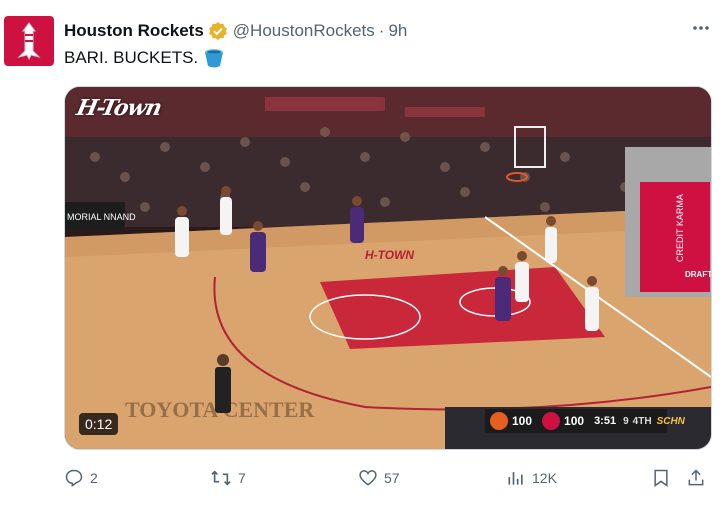  I want to click on court-text: H-TOWN, so click(389, 255).